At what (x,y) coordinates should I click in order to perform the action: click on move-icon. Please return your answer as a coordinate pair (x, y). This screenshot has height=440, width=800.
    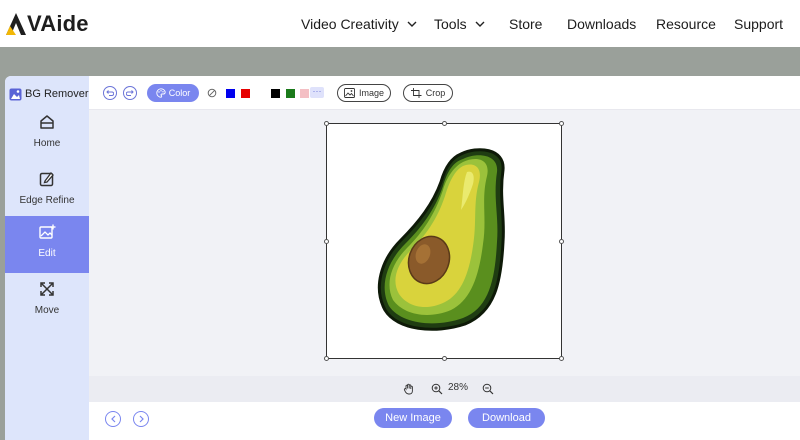
    Looking at the image, I should click on (47, 289).